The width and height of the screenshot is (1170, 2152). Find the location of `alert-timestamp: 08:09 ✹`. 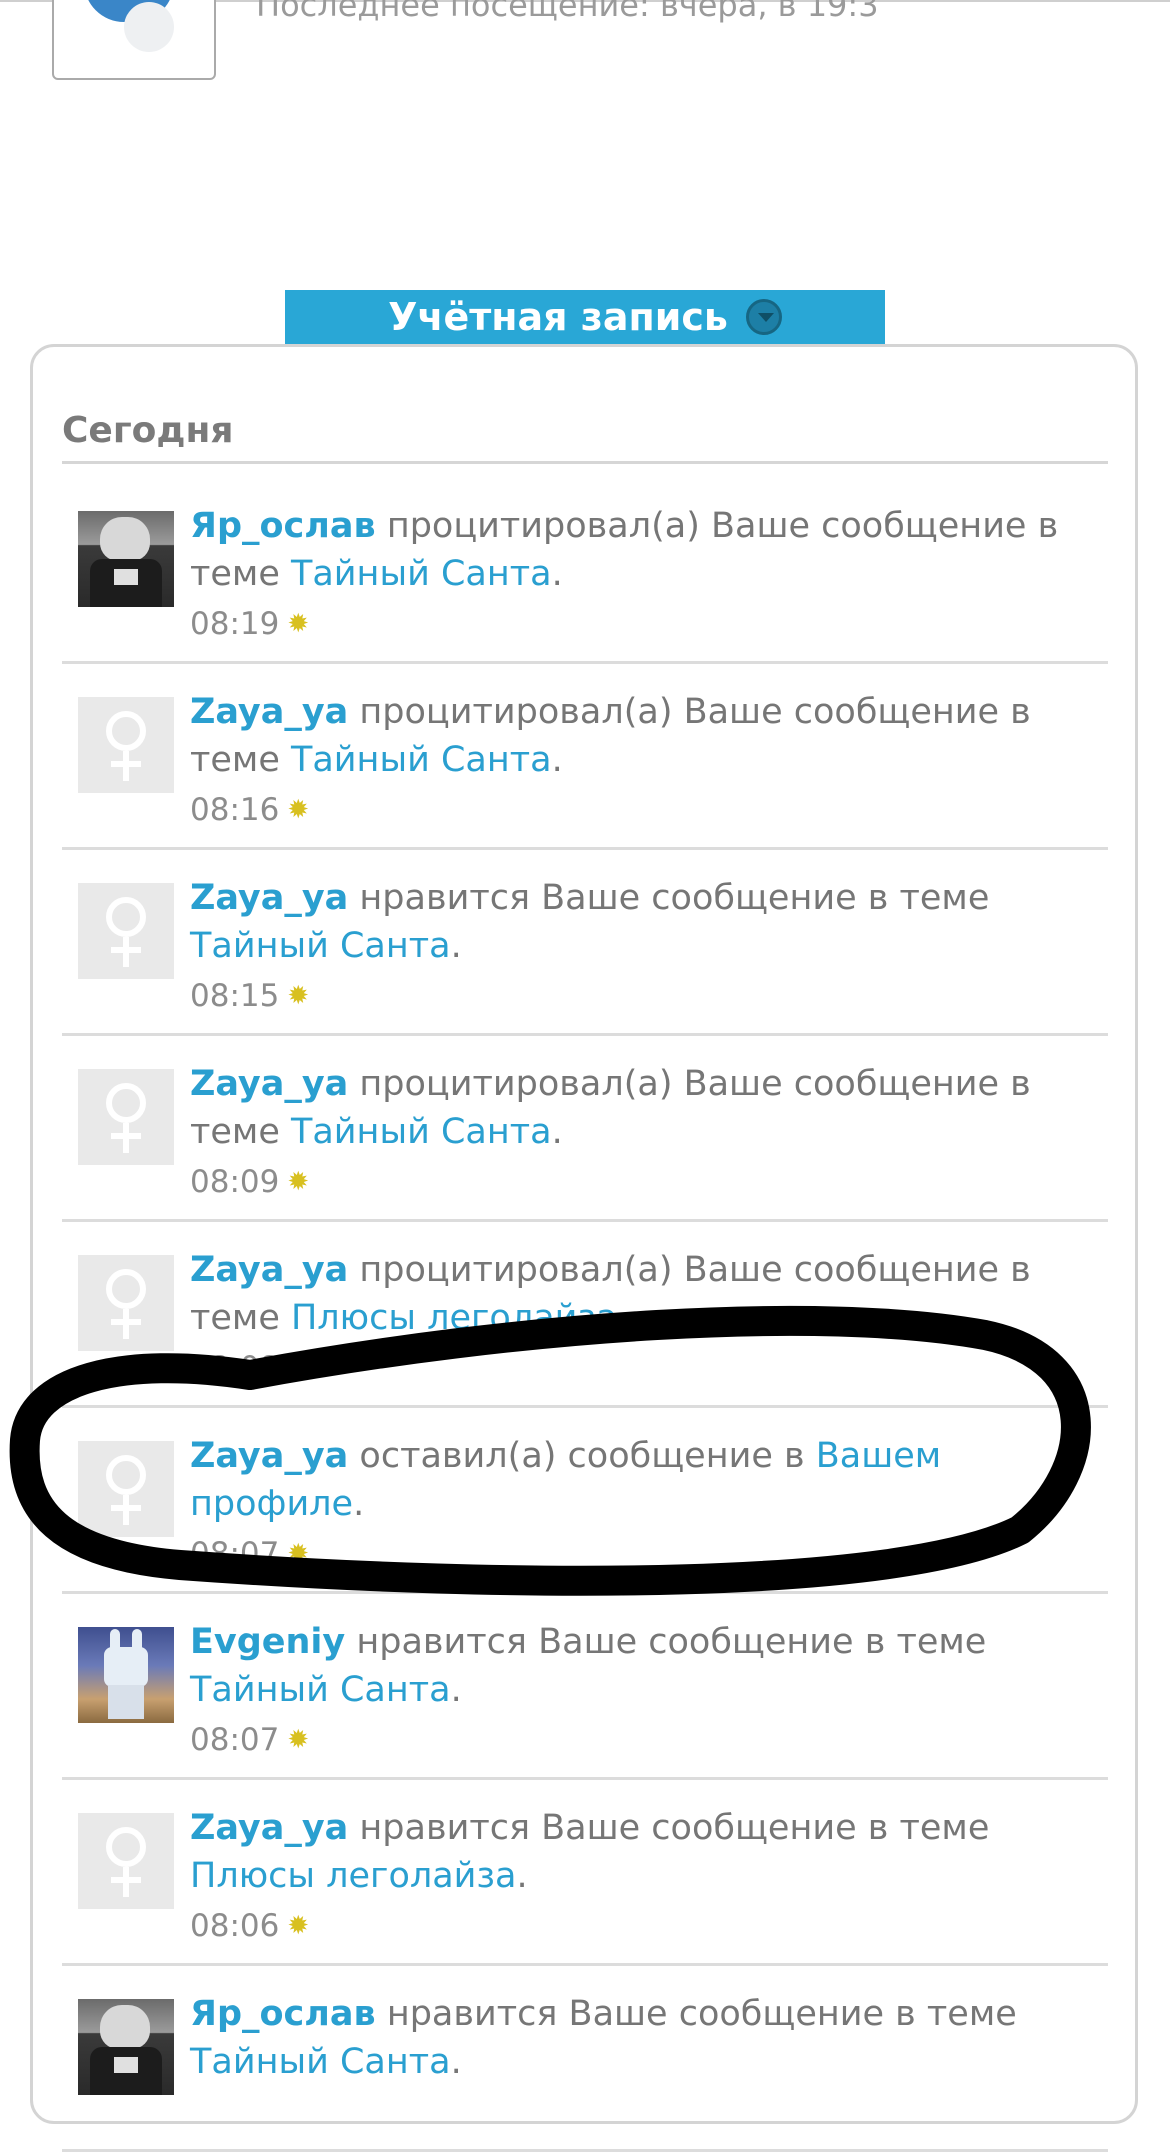

alert-timestamp: 08:09 ✹ is located at coordinates (249, 1182).